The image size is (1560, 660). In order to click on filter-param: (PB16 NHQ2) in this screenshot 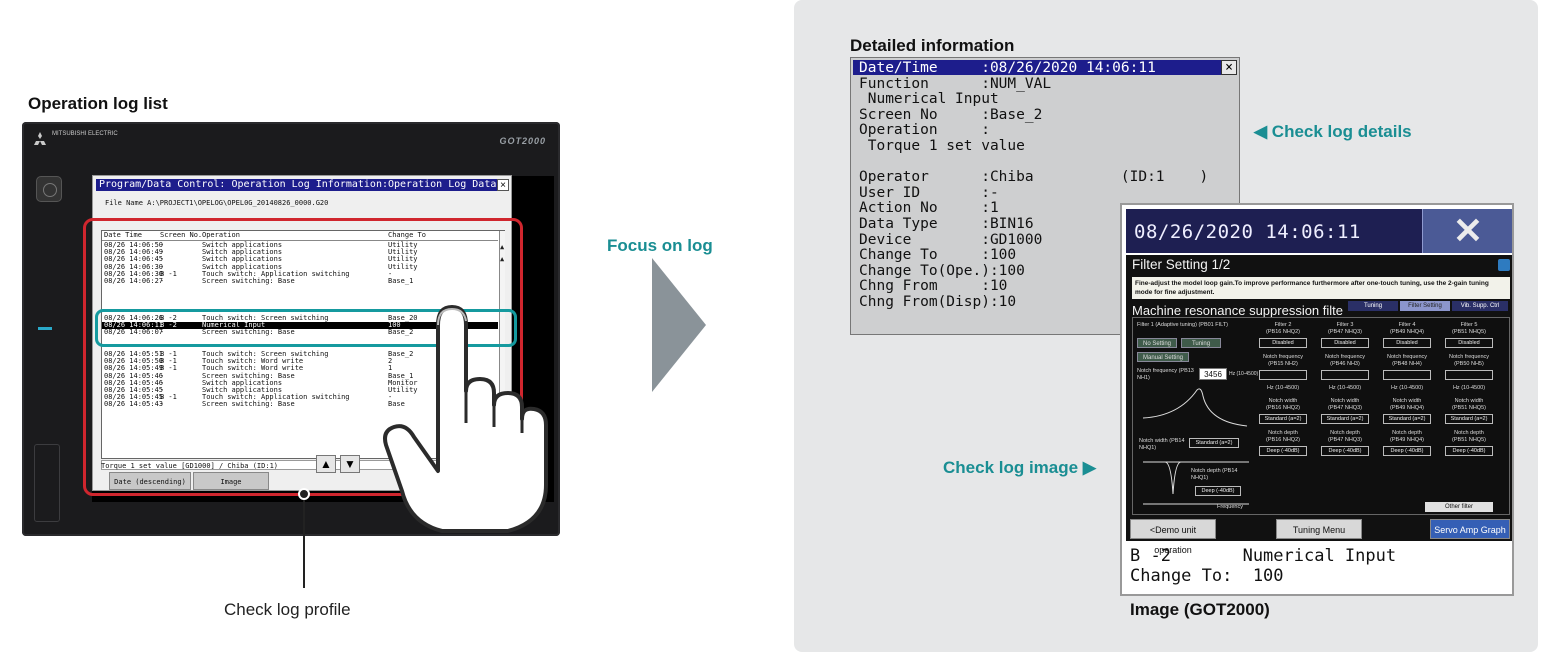, I will do `click(1283, 332)`.